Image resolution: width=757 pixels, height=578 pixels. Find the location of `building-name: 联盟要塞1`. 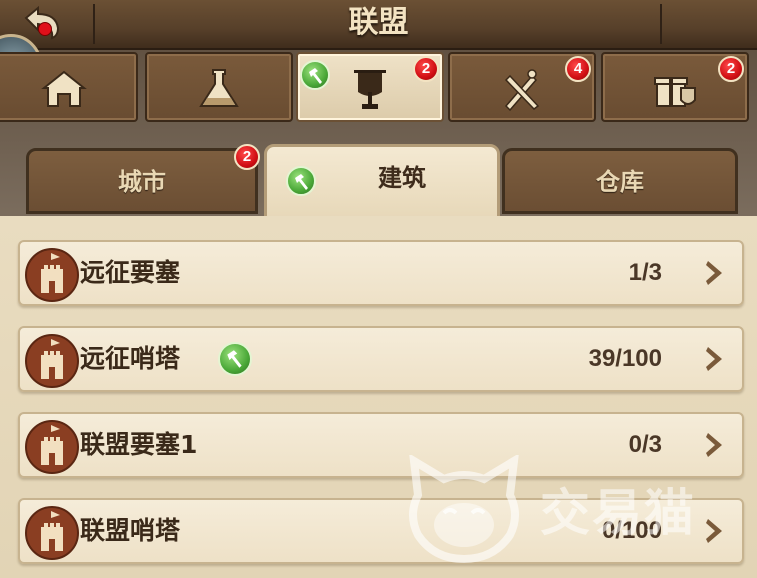

building-name: 联盟要塞1 is located at coordinates (139, 444).